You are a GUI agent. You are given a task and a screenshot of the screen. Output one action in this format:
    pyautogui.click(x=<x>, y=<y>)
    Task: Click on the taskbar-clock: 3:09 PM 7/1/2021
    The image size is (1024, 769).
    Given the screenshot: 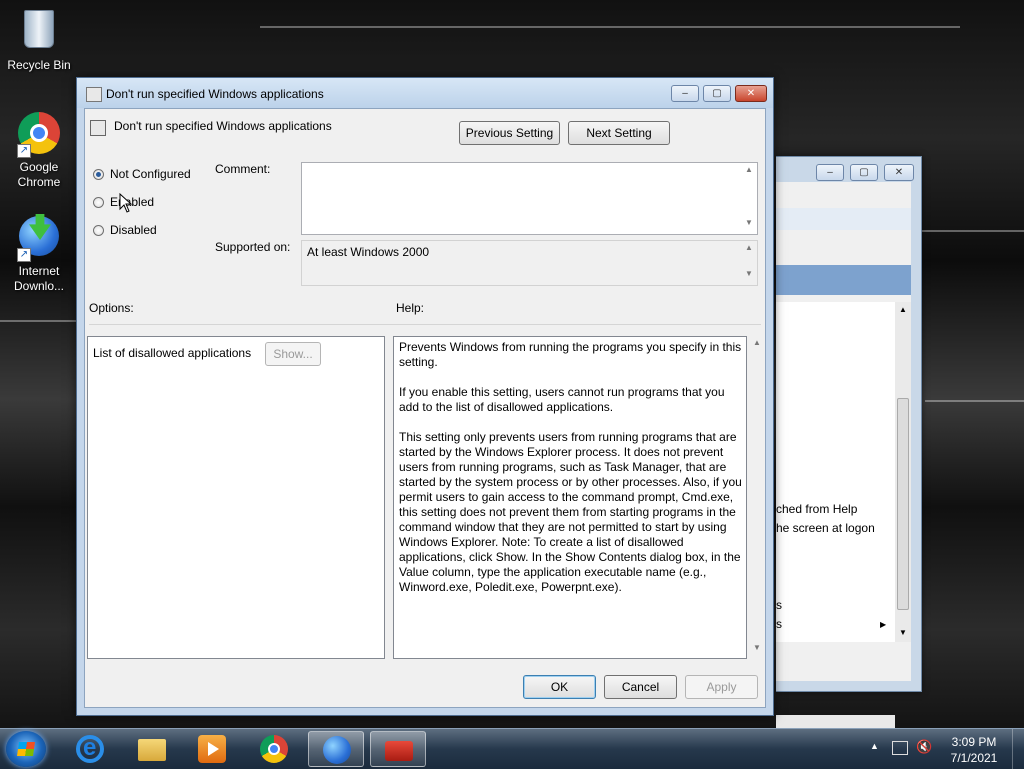 What is the action you would take?
    pyautogui.click(x=974, y=750)
    